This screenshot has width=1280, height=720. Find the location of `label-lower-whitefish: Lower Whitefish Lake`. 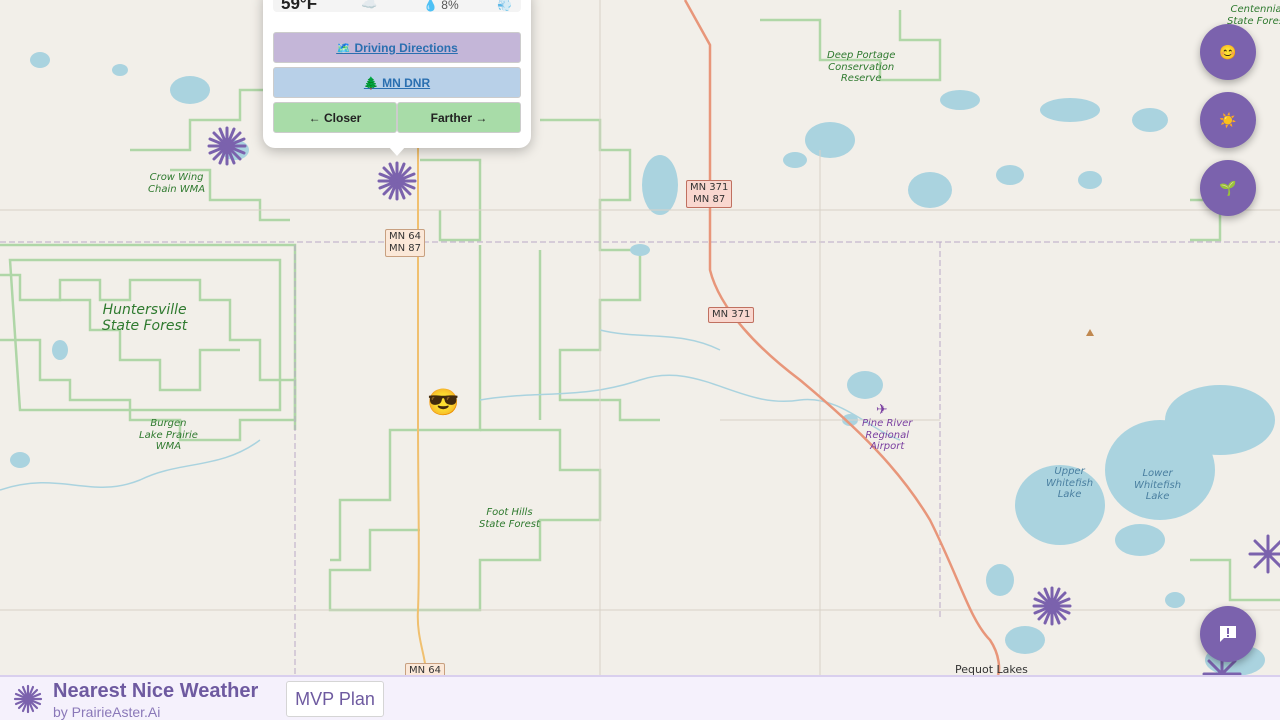

label-lower-whitefish: Lower Whitefish Lake is located at coordinates (1158, 485).